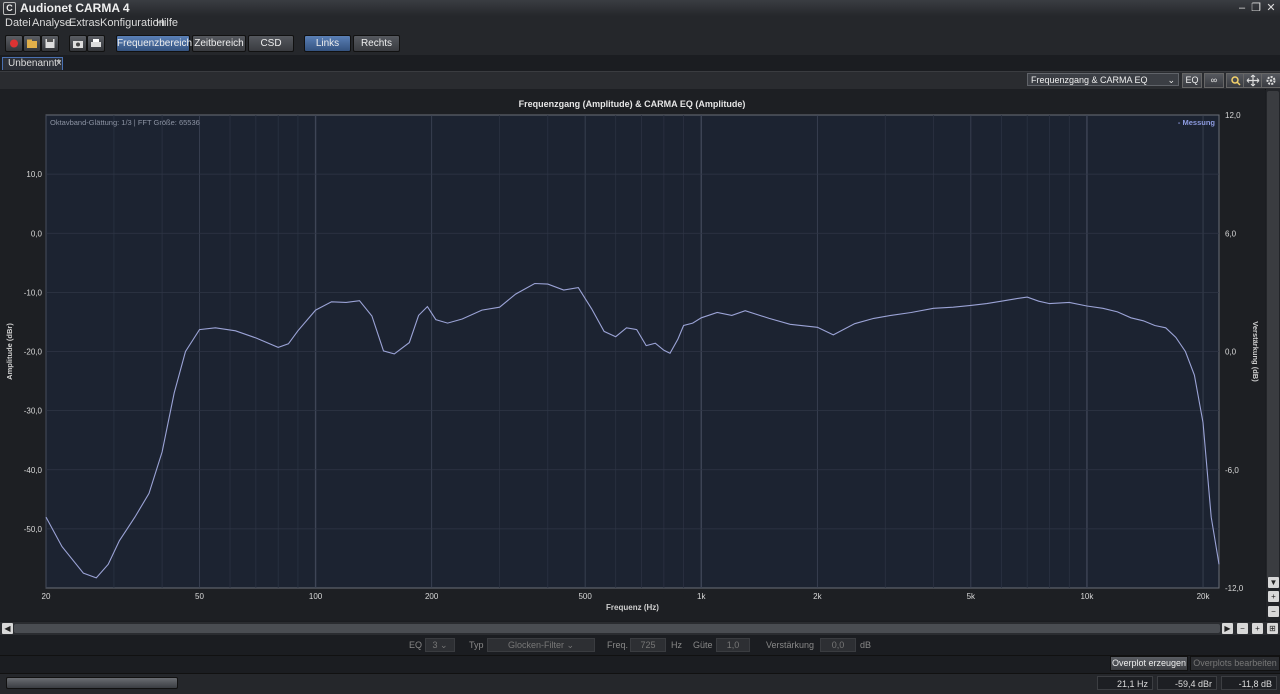 This screenshot has height=694, width=1280. I want to click on horizontal-scrollbar-thumb, so click(617, 628).